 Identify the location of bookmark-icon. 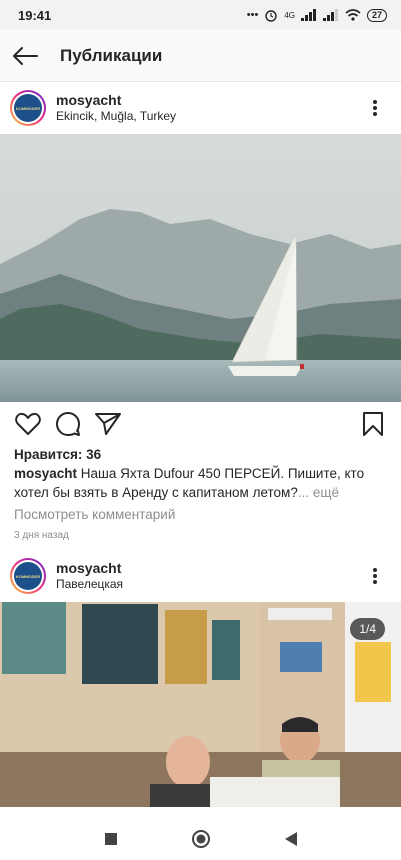
(373, 424).